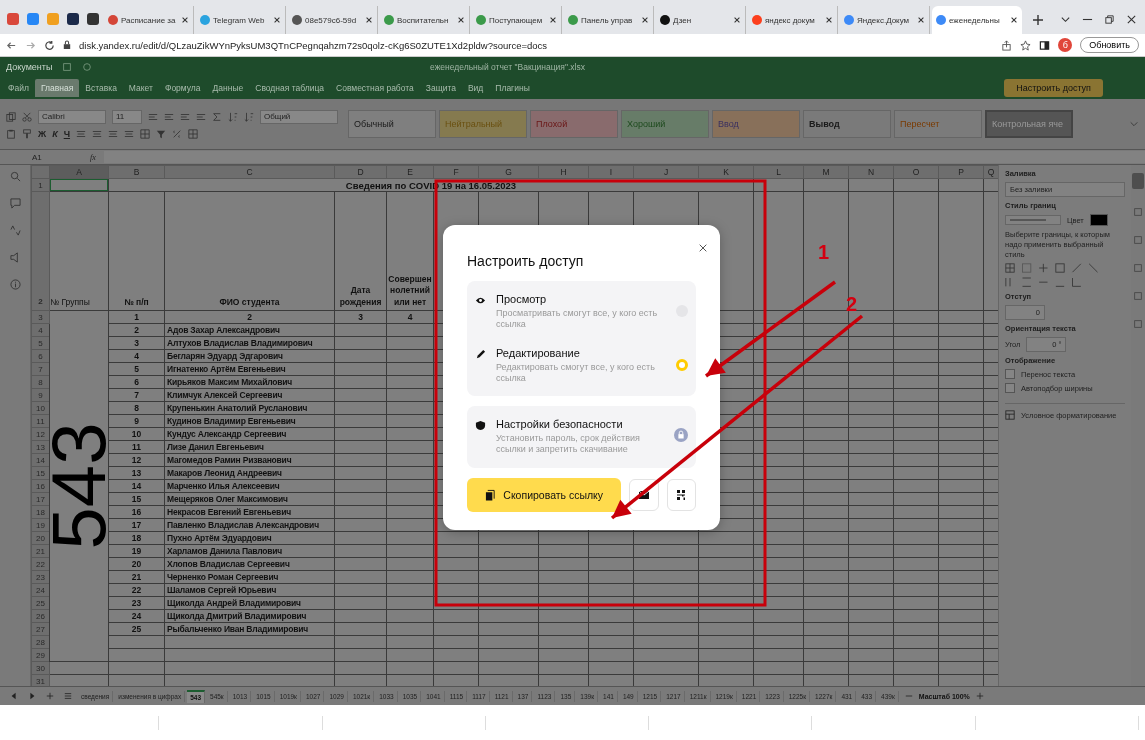 This screenshot has width=1145, height=740. What do you see at coordinates (72, 116) in the screenshot?
I see `font-field: Calibri` at bounding box center [72, 116].